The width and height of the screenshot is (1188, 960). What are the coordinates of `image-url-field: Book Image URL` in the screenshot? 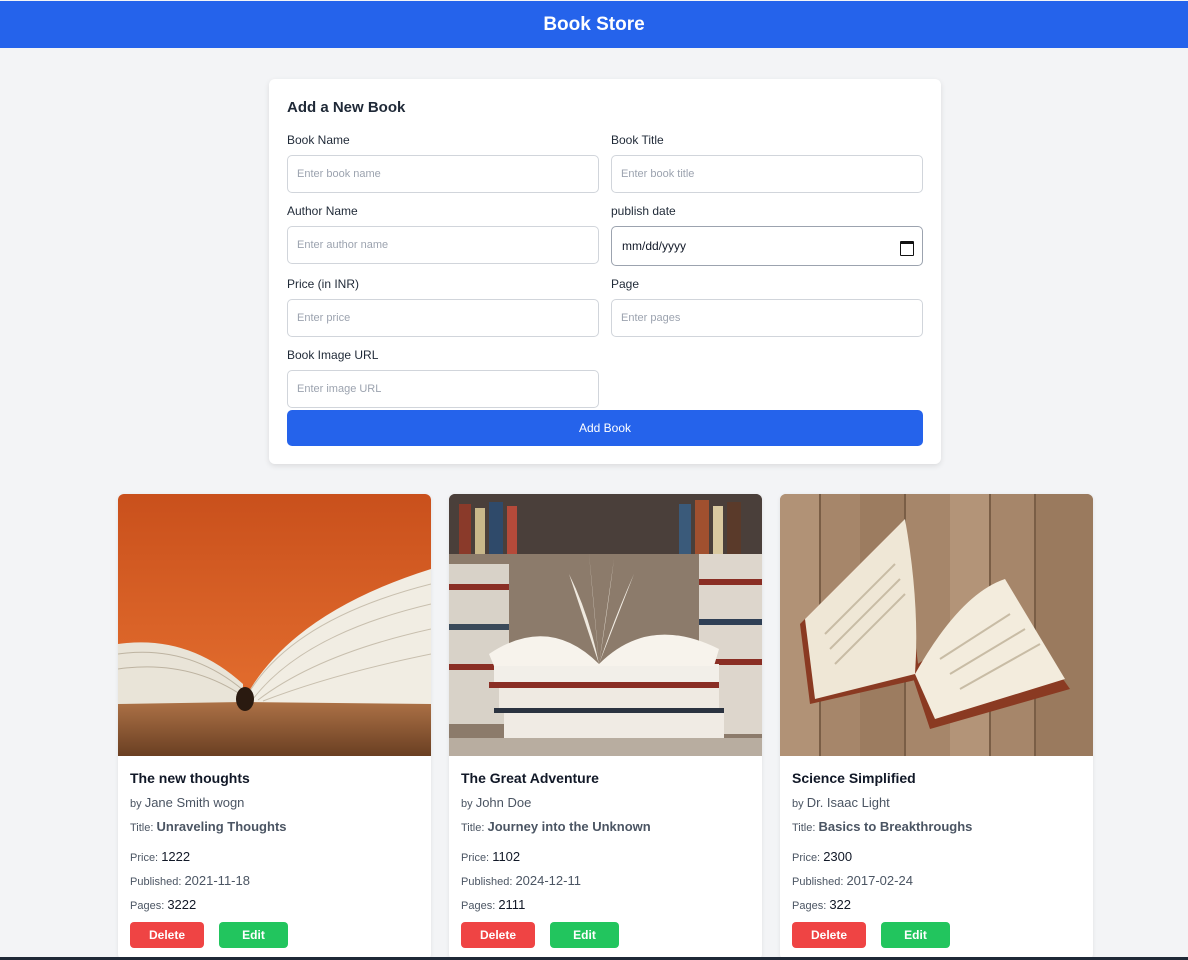 It's located at (443, 377).